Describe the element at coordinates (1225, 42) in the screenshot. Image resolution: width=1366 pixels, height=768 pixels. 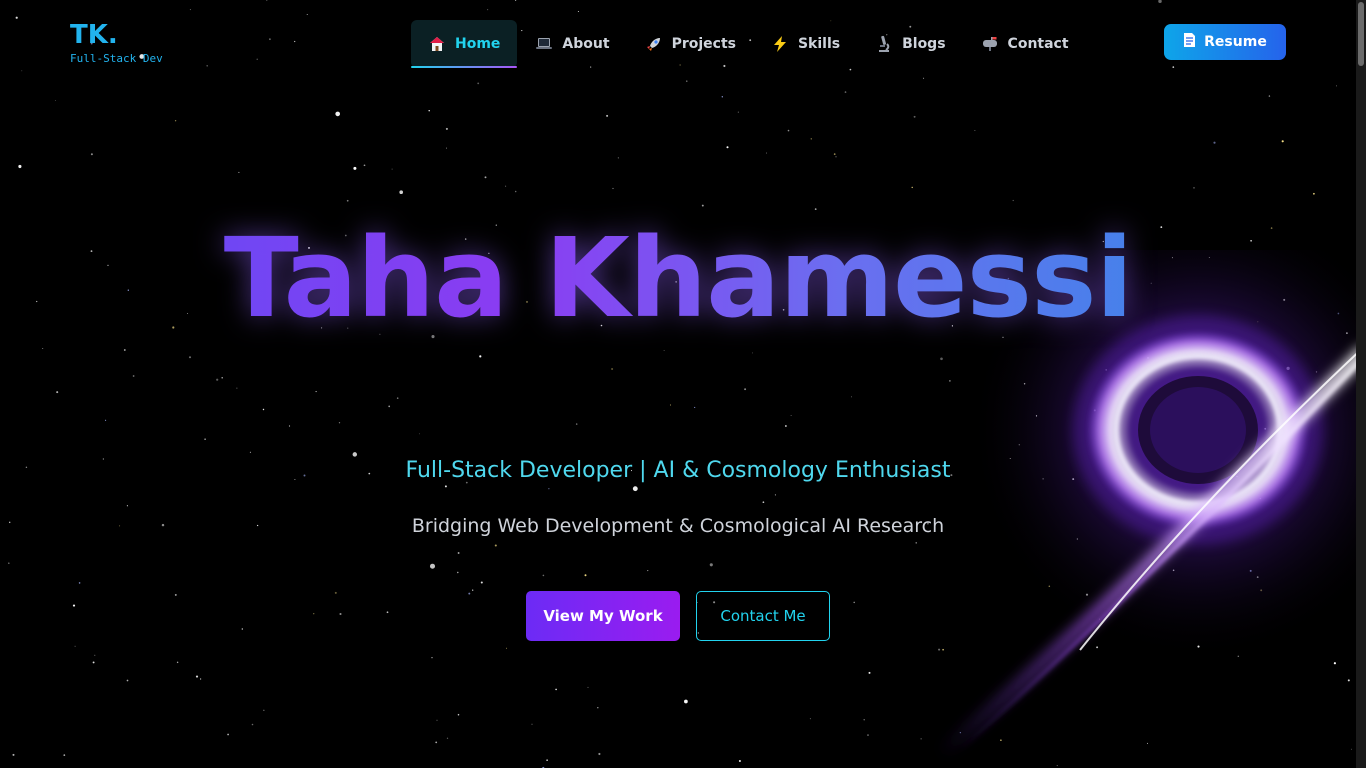
I see `resume-button: Resume` at that location.